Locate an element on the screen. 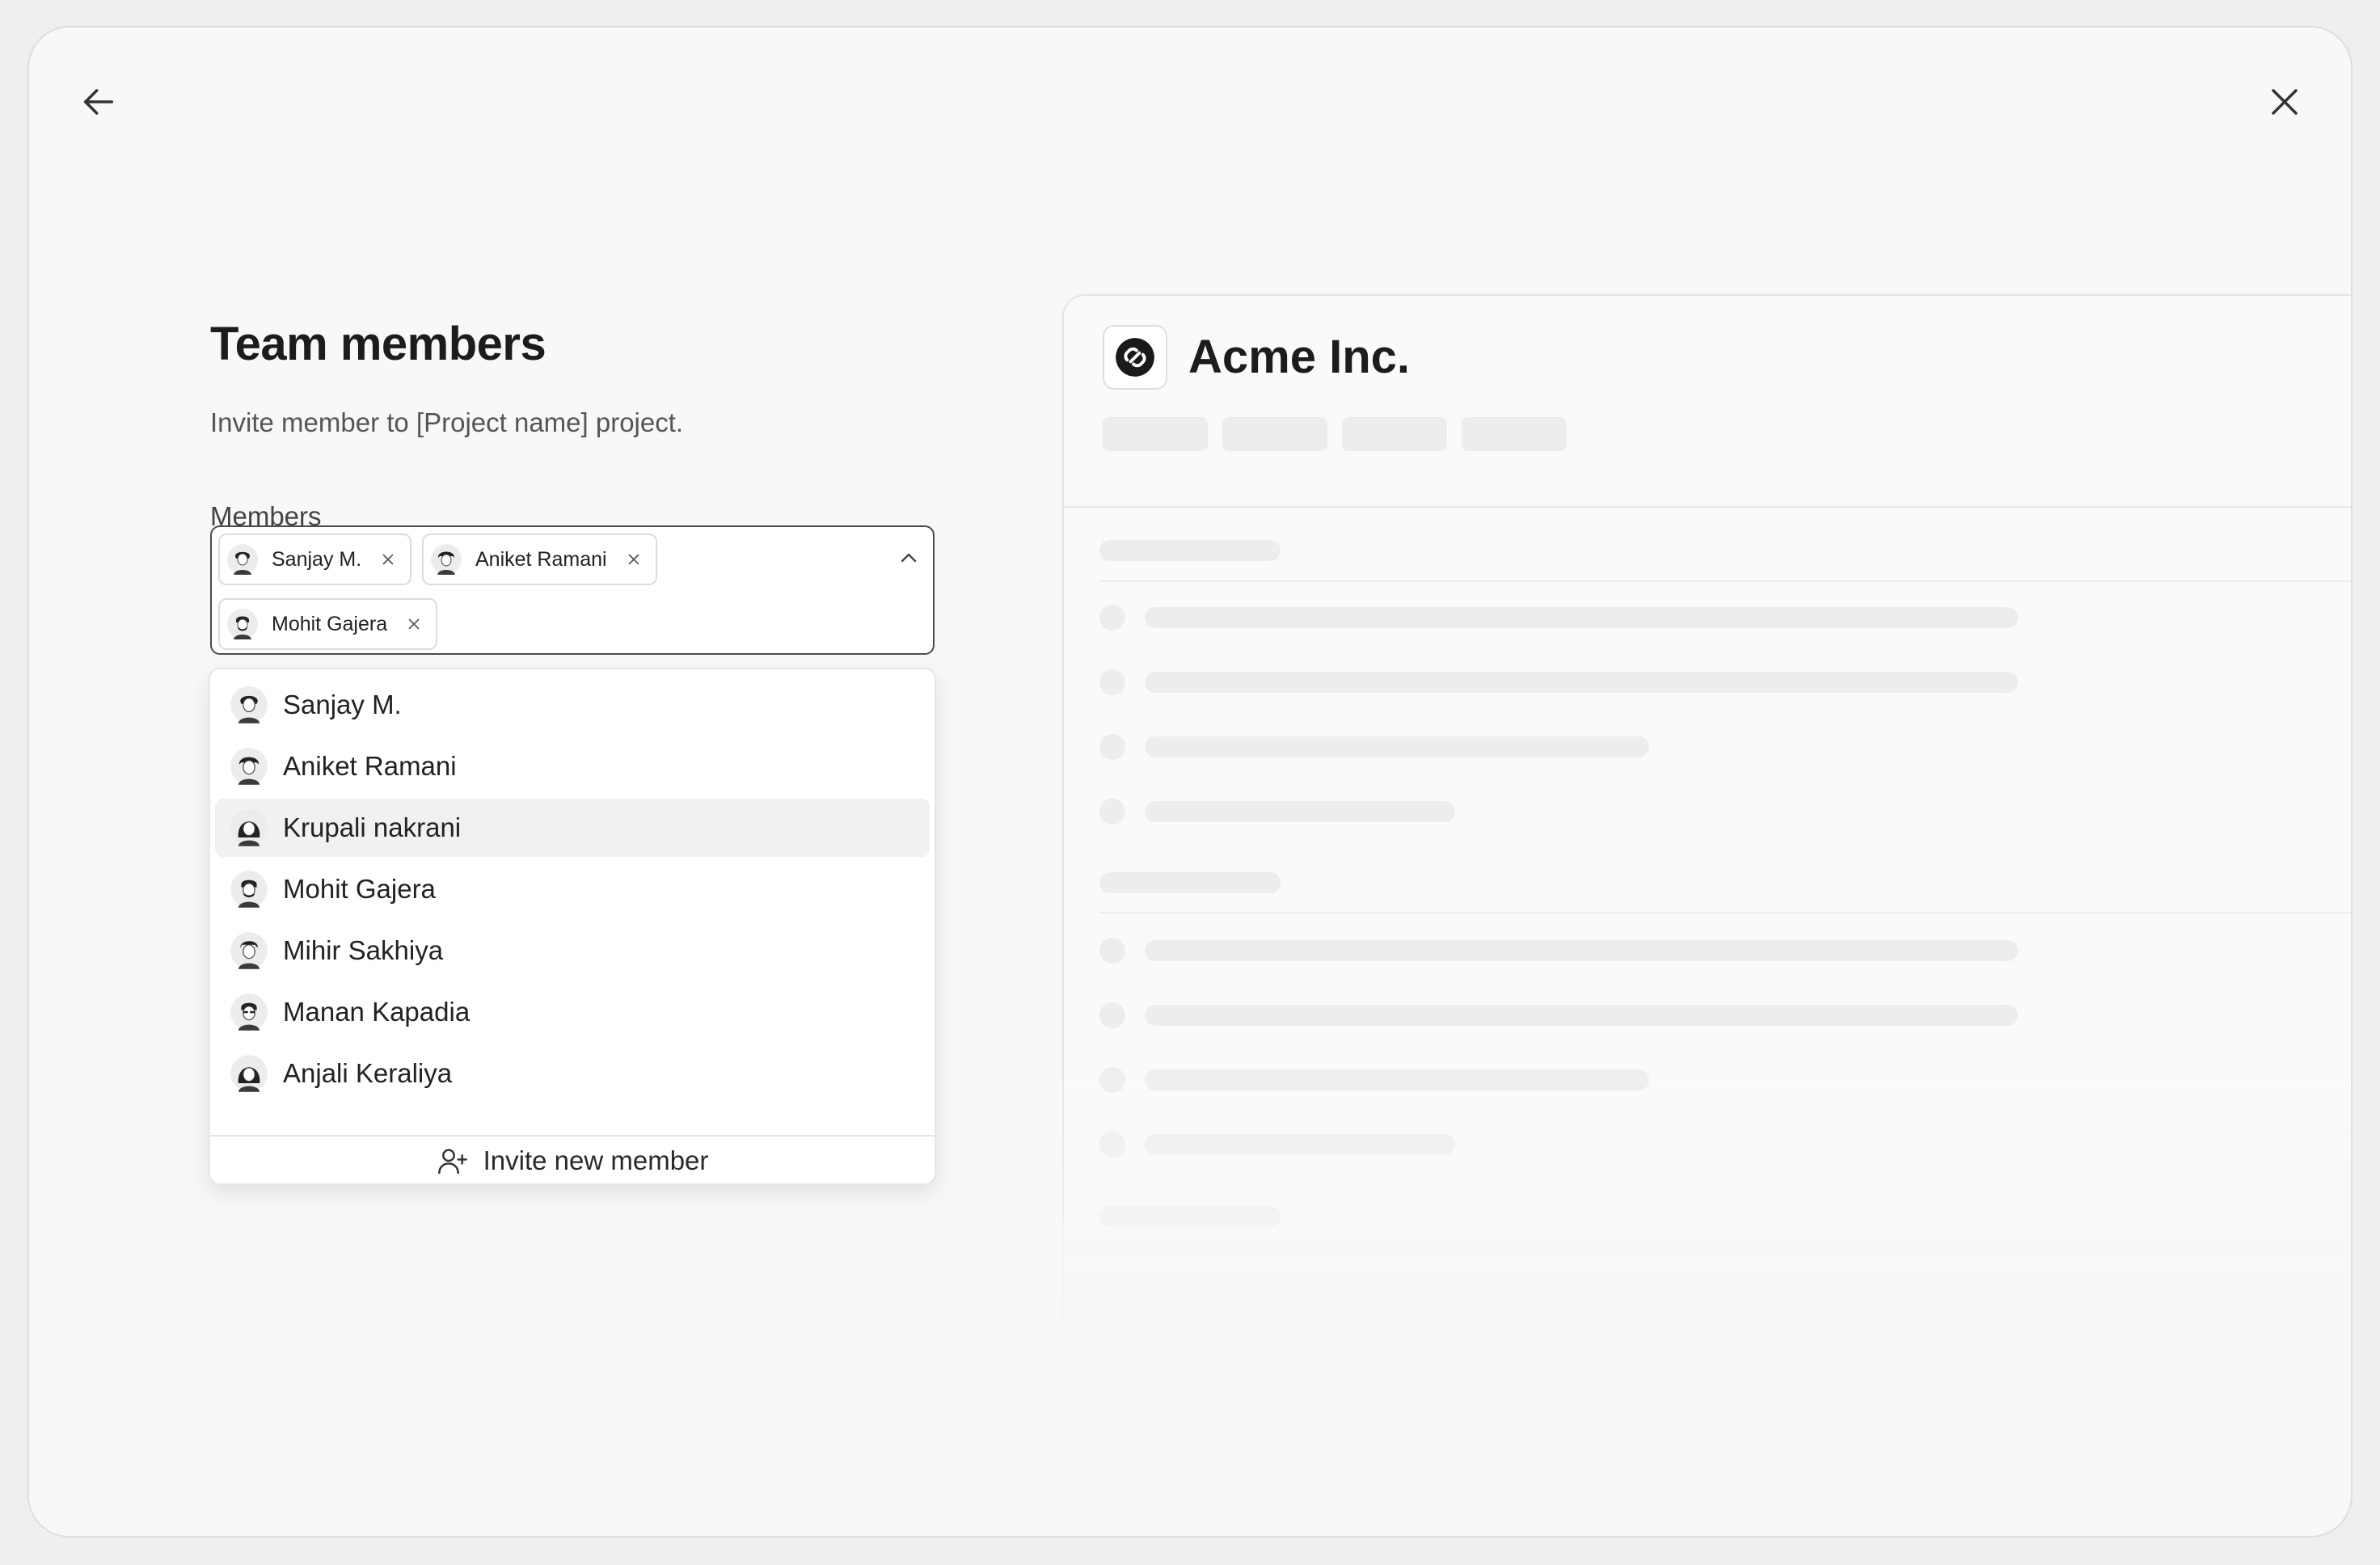  acme-logo-icon is located at coordinates (1135, 357).